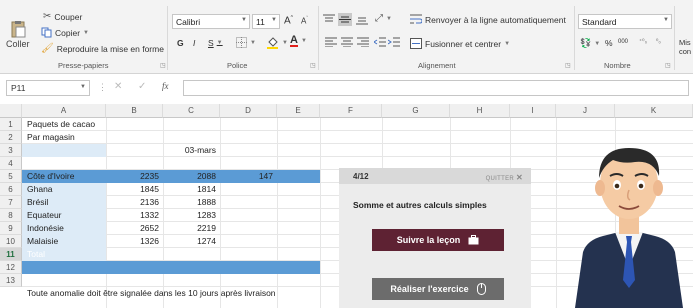 This screenshot has width=693, height=308. Describe the element at coordinates (165, 86) in the screenshot. I see `insert-function-icon: fx` at that location.